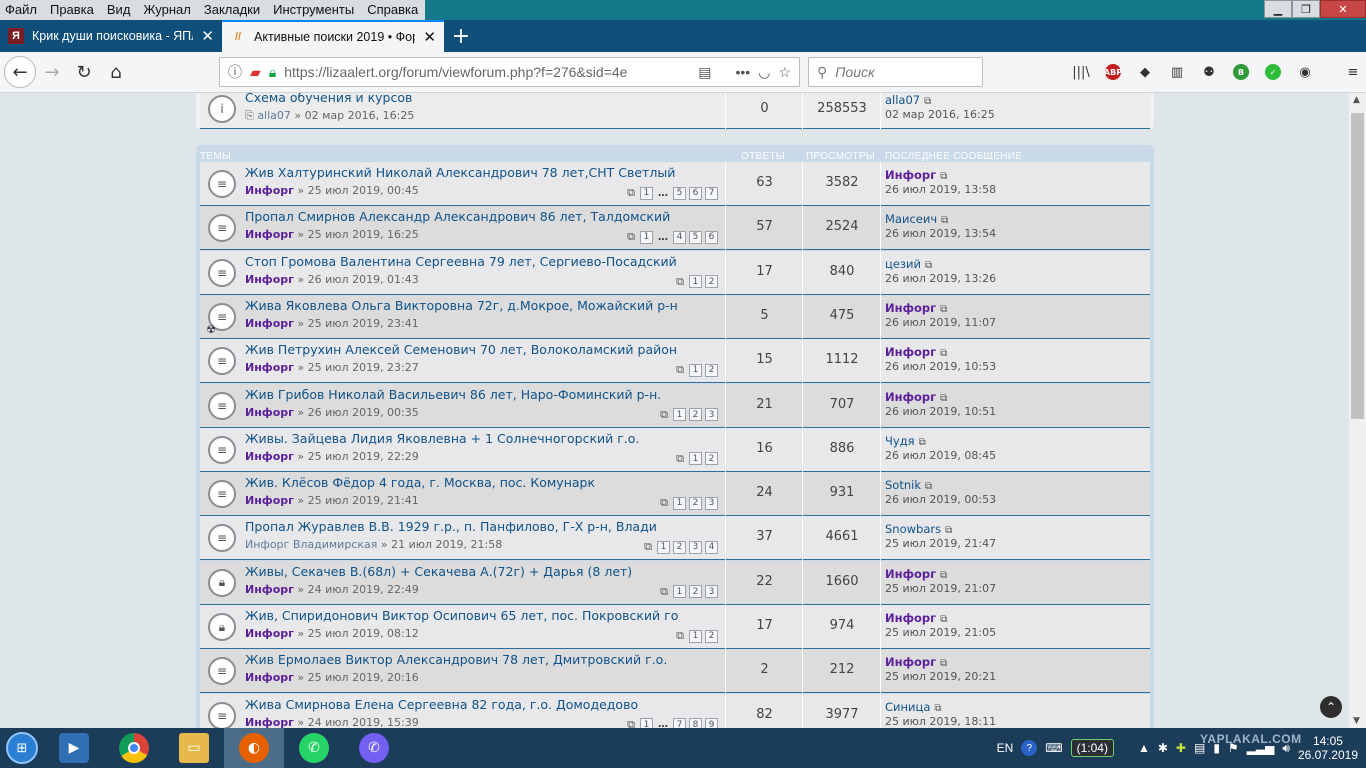 The height and width of the screenshot is (768, 1366). I want to click on menu-item: Файл, so click(22, 10).